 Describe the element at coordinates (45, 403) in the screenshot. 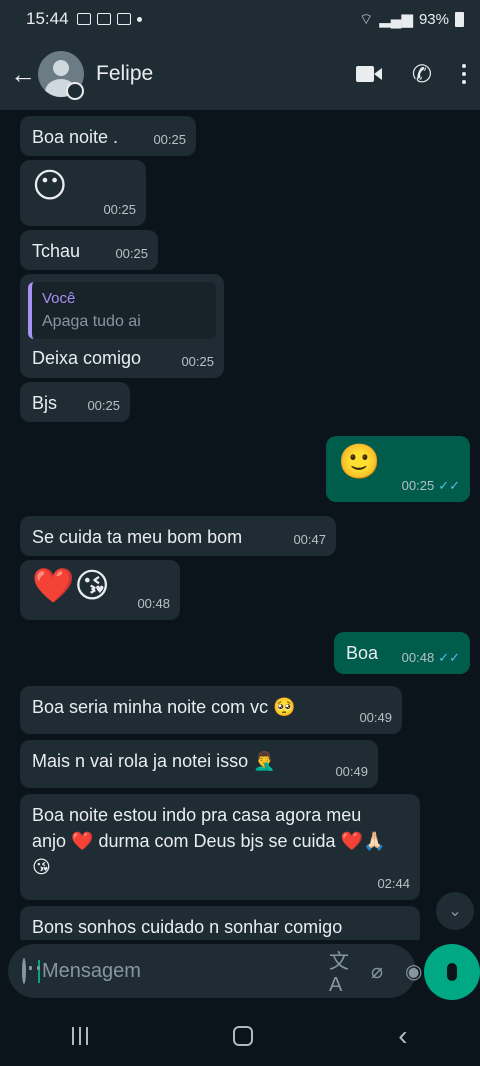

I see `message-text: Bjs` at that location.